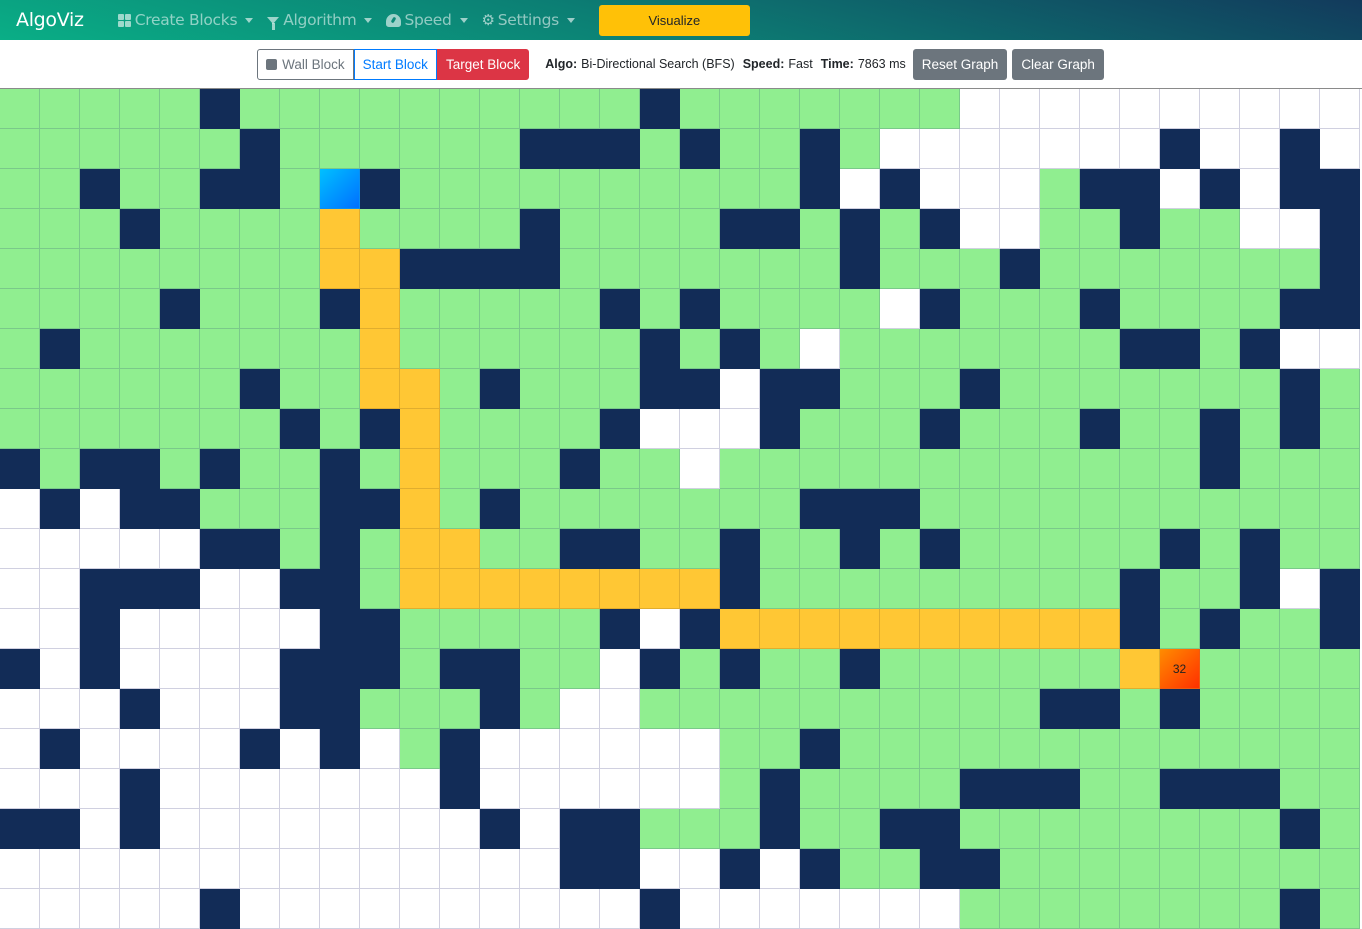  I want to click on visualize-button: Visualize, so click(674, 20).